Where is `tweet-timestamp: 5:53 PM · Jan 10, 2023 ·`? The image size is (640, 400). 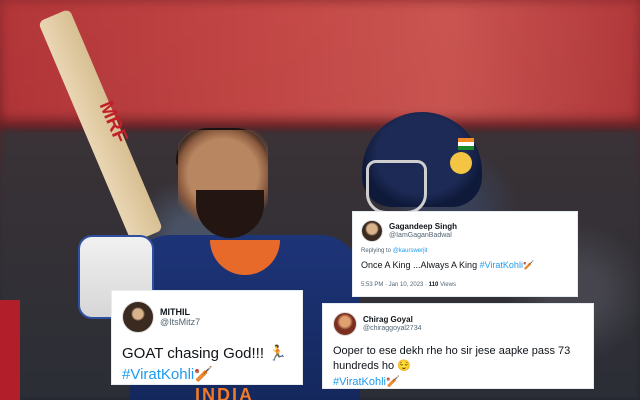
tweet-timestamp: 5:53 PM · Jan 10, 2023 · is located at coordinates (395, 285).